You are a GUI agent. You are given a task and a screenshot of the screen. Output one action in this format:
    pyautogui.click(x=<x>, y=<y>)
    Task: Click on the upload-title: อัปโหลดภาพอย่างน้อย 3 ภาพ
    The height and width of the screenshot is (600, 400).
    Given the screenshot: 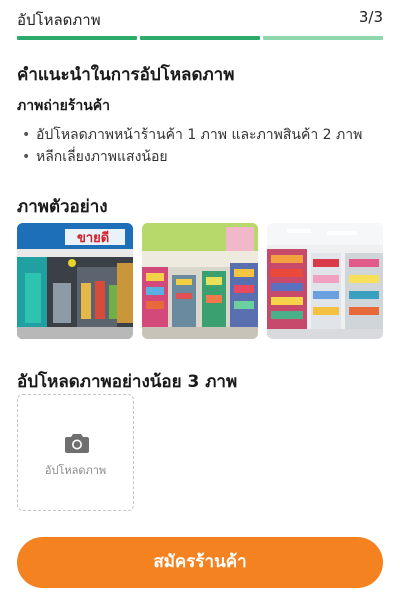 What is the action you would take?
    pyautogui.click(x=127, y=382)
    